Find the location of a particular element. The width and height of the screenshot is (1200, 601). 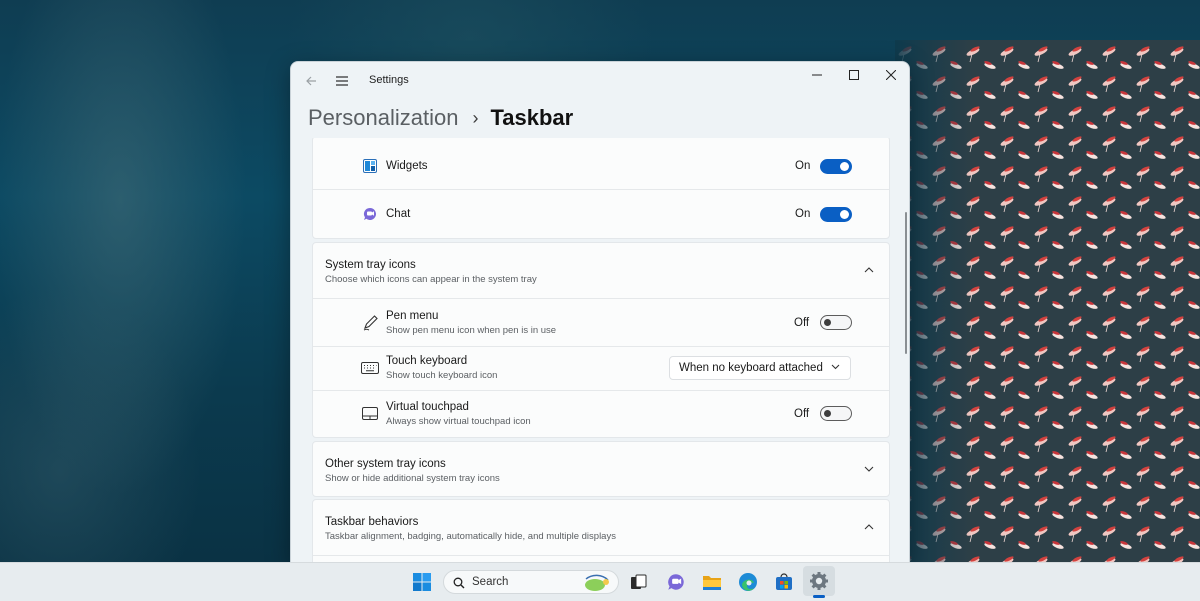

virtual-touchpad-label: Virtual touchpad is located at coordinates (427, 407).